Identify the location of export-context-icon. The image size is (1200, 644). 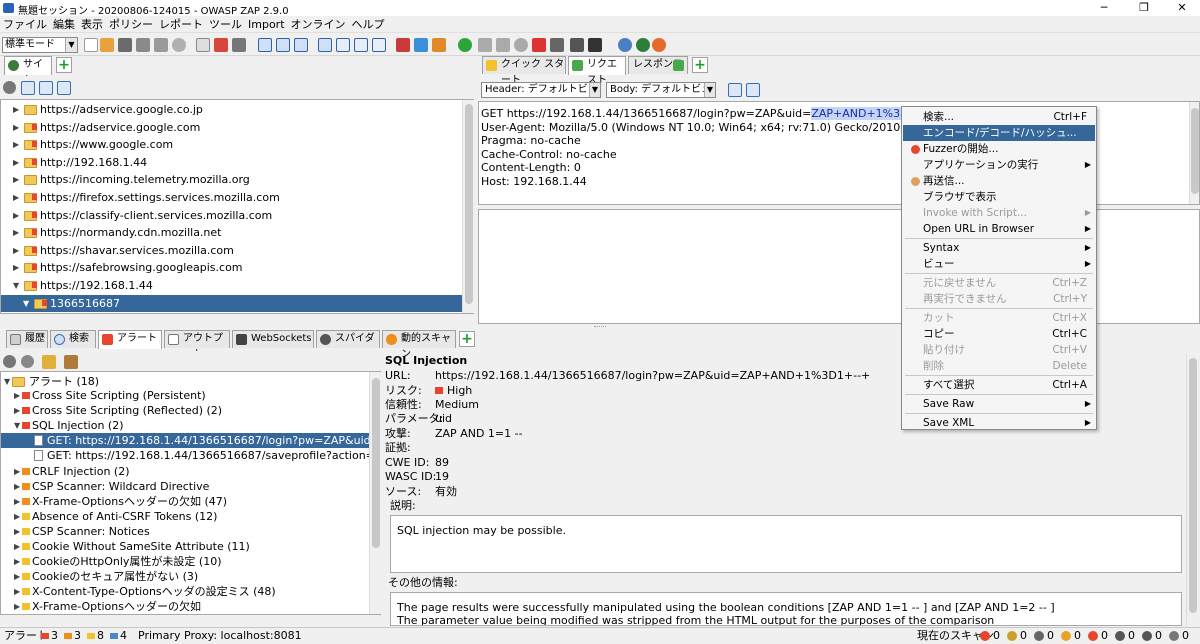
(64, 88).